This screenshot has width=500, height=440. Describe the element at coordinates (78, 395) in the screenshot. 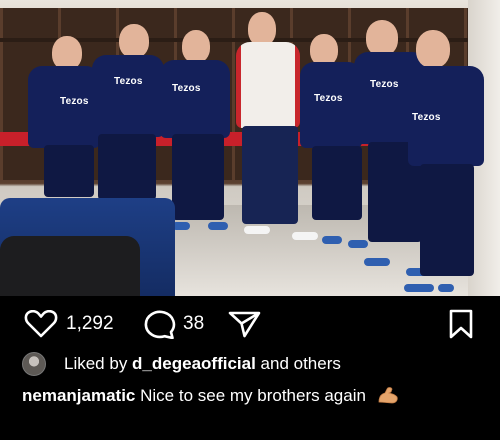

I see `caption-author: nemanjamatic` at that location.